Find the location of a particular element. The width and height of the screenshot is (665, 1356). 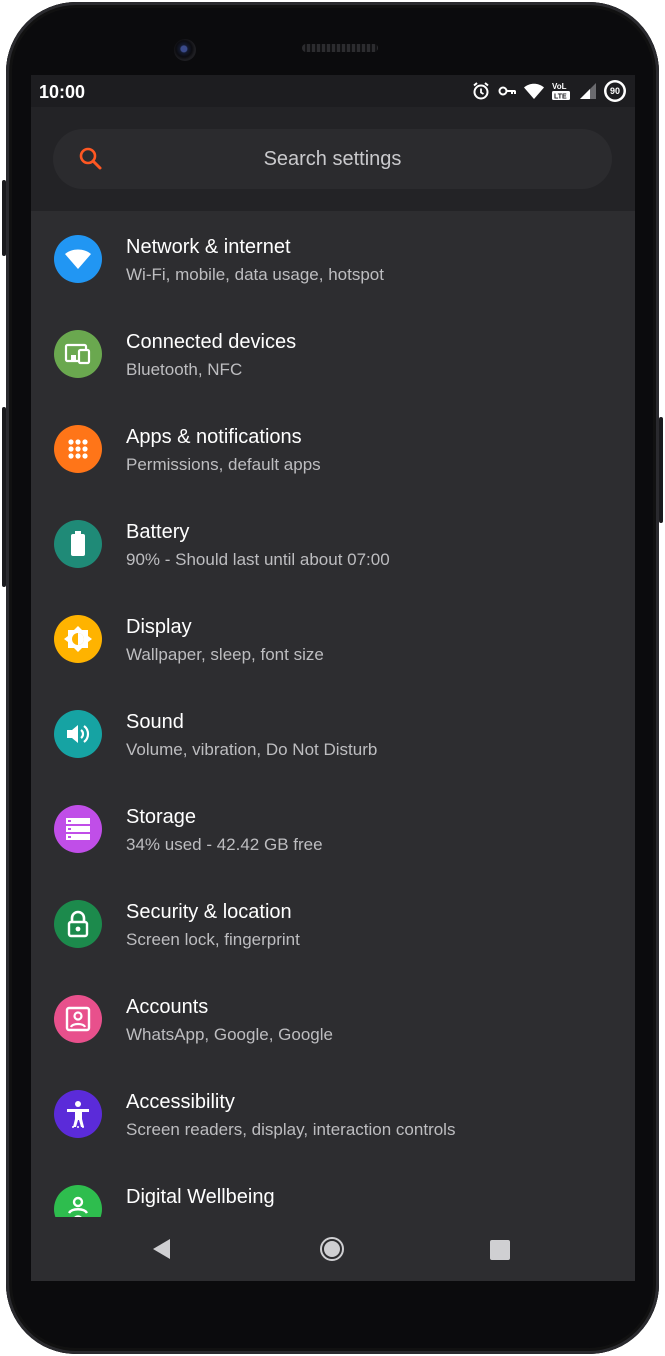

home-icon is located at coordinates (332, 1251).